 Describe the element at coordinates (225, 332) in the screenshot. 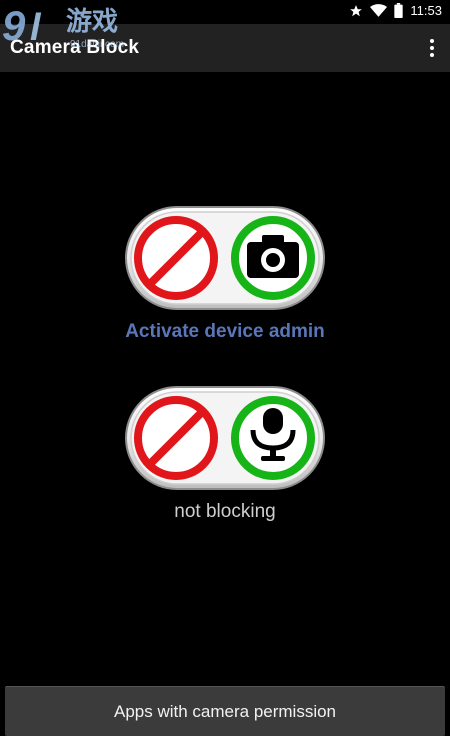

I see `activate-device-admin-link: Activate device admin` at that location.